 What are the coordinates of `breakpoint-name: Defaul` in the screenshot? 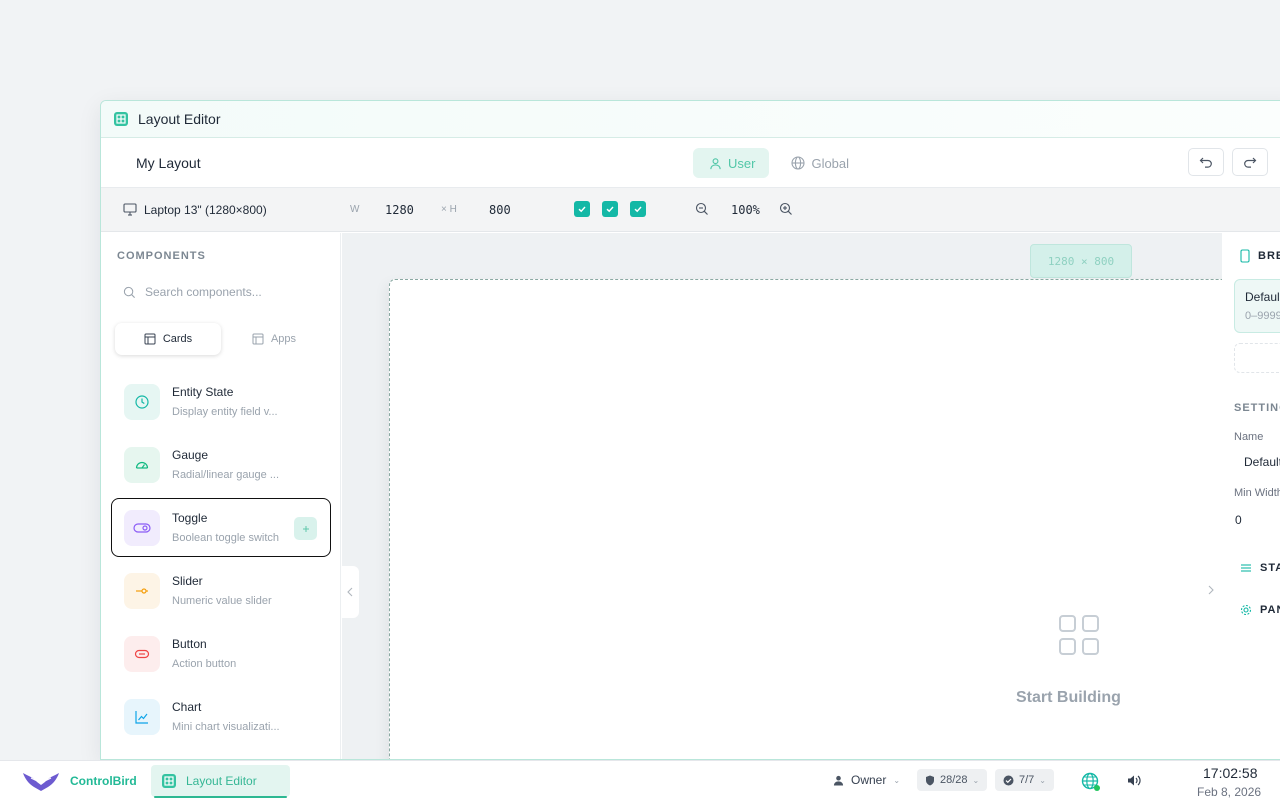 It's located at (1262, 297).